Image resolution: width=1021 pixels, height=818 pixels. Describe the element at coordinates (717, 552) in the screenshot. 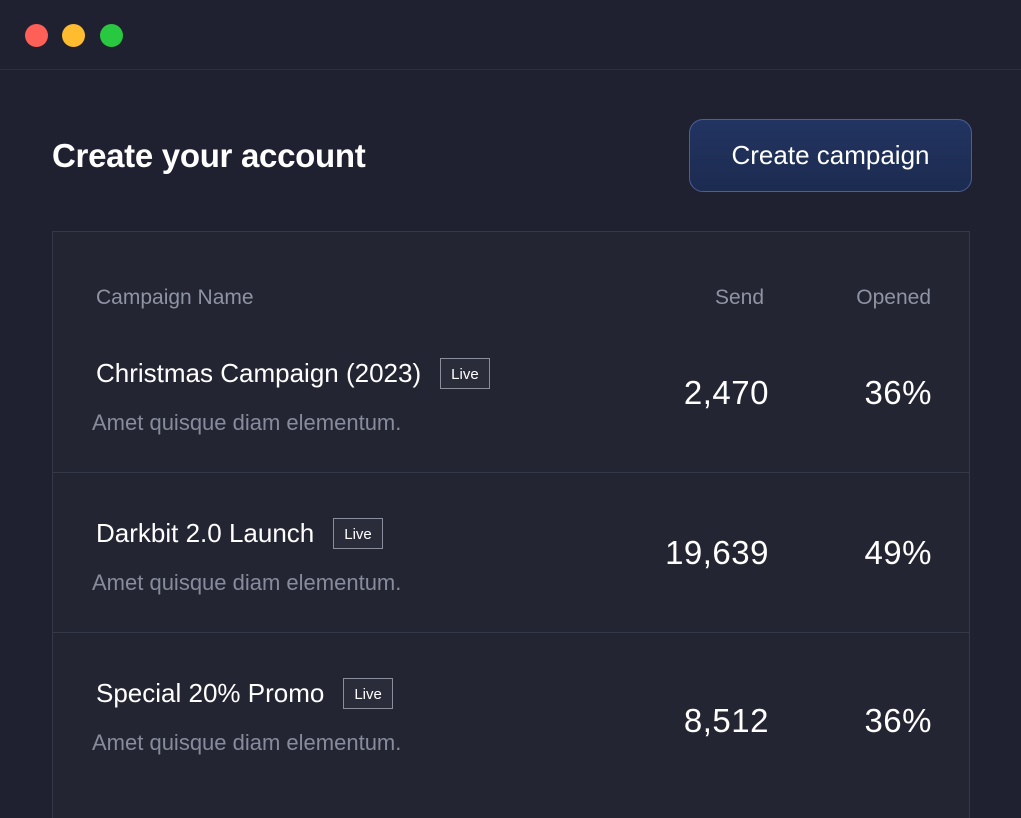

I see `send-count: 19,639` at that location.